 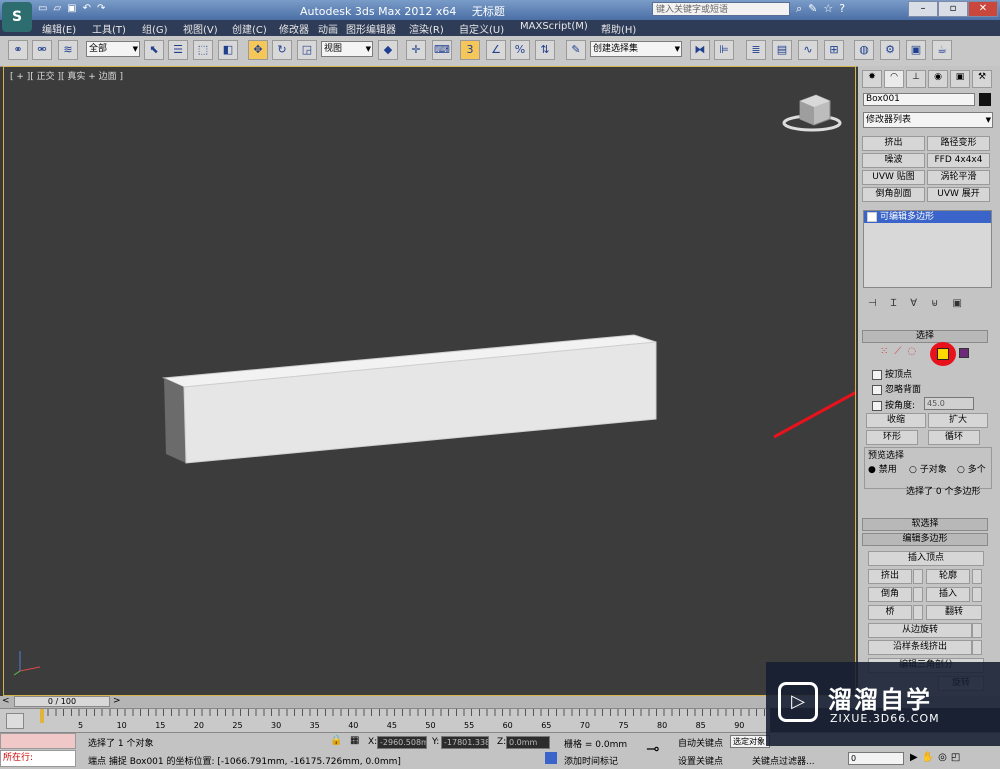 I want to click on mod-bevel-profile-button: 倒角剖面, so click(x=893, y=194).